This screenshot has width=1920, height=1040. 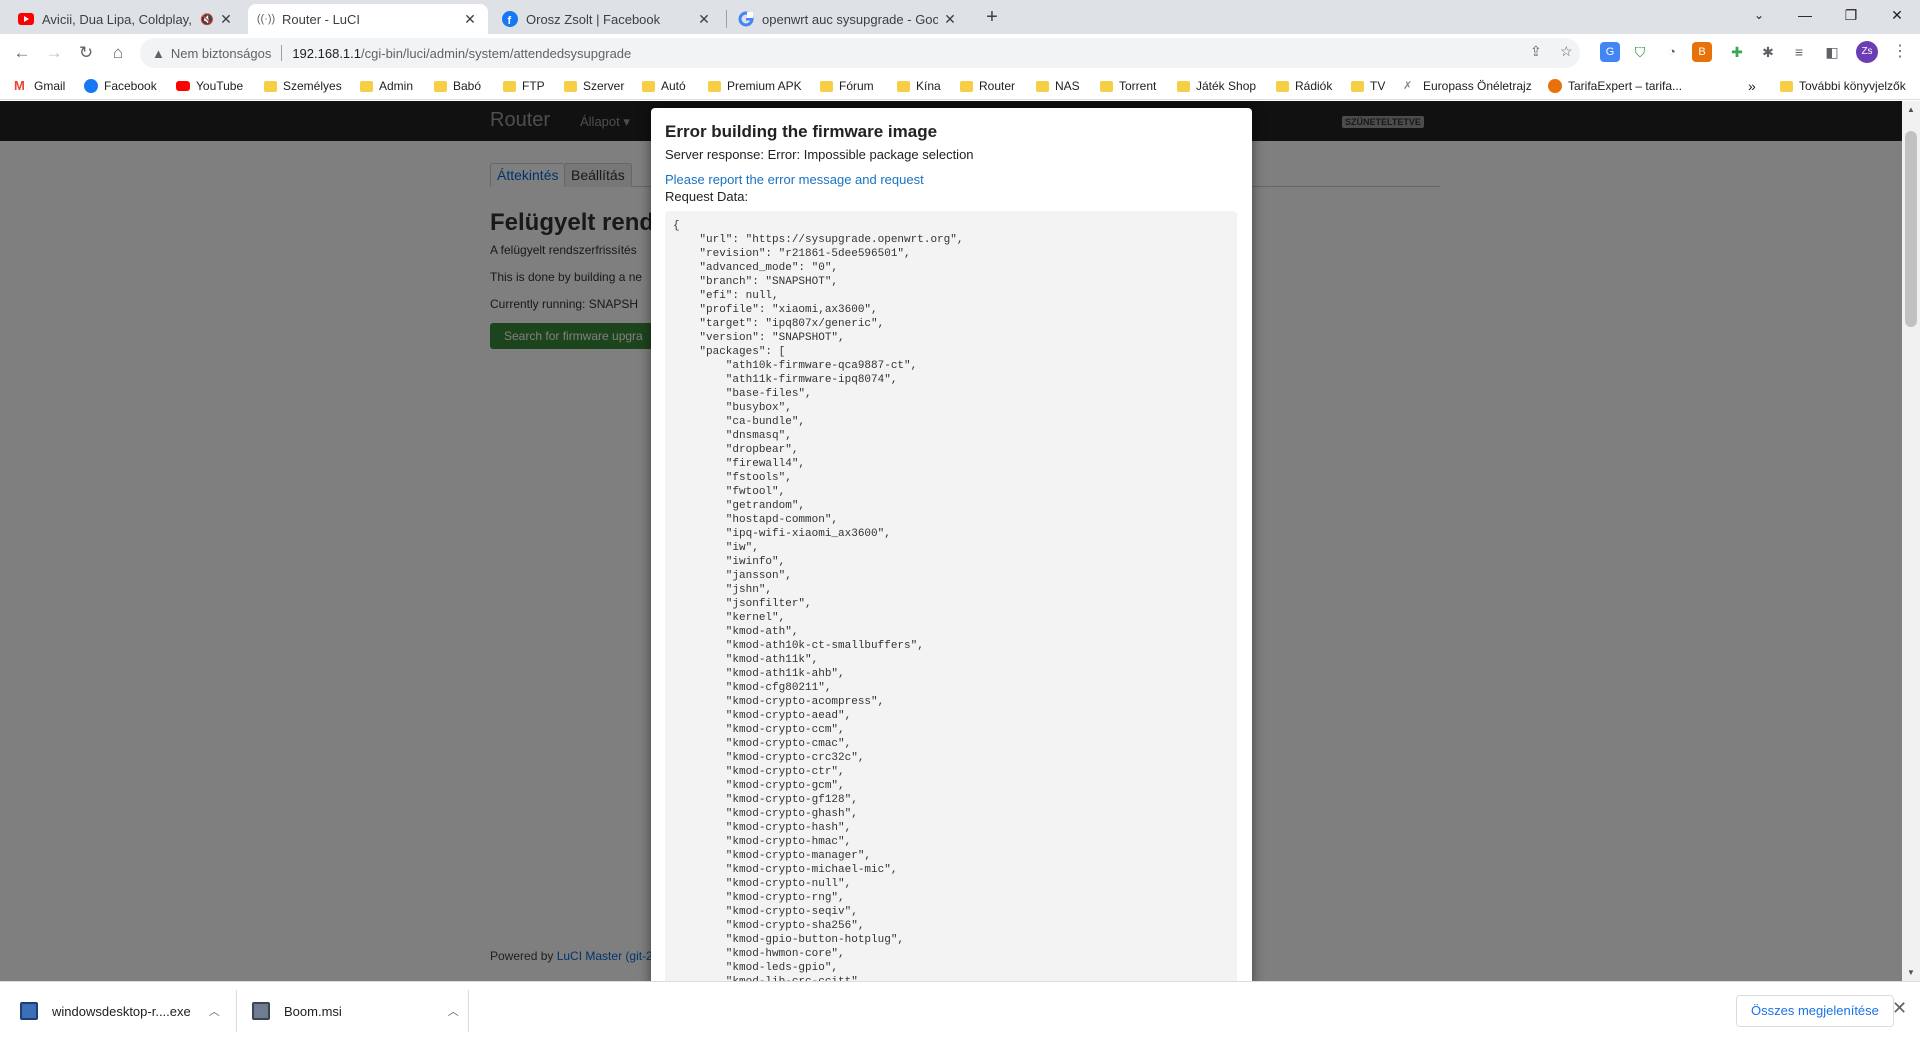 What do you see at coordinates (764, 86) in the screenshot?
I see `bookmark-label: Premium APK` at bounding box center [764, 86].